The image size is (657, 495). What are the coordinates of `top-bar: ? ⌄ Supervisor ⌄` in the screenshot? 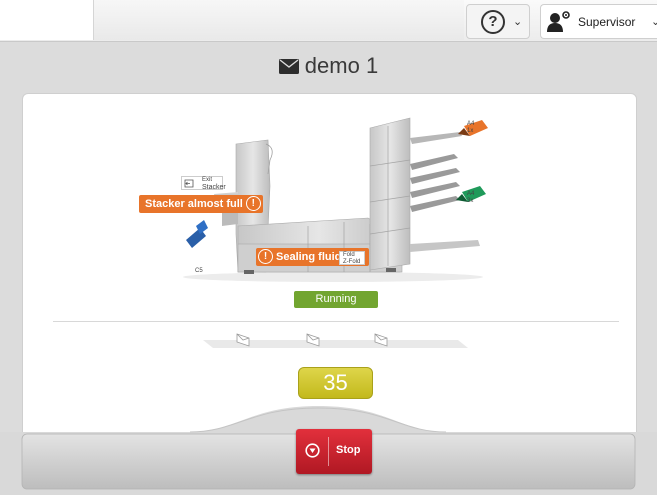 It's located at (328, 21).